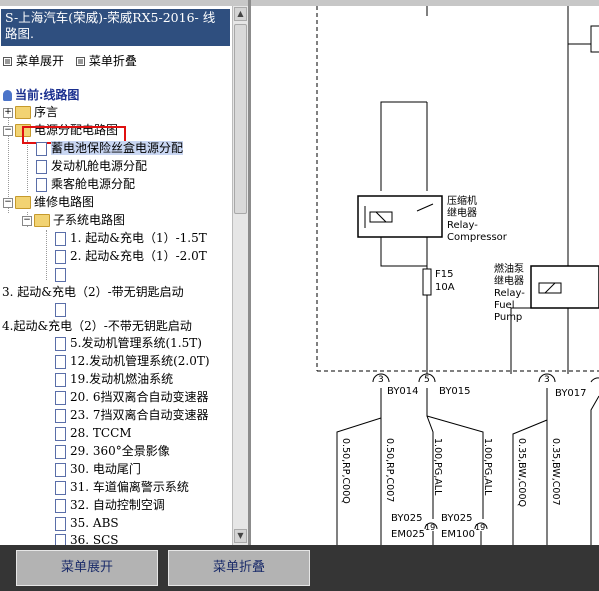 The height and width of the screenshot is (591, 599). Describe the element at coordinates (508, 317) in the screenshot. I see `relay2-line5: Pump` at that location.